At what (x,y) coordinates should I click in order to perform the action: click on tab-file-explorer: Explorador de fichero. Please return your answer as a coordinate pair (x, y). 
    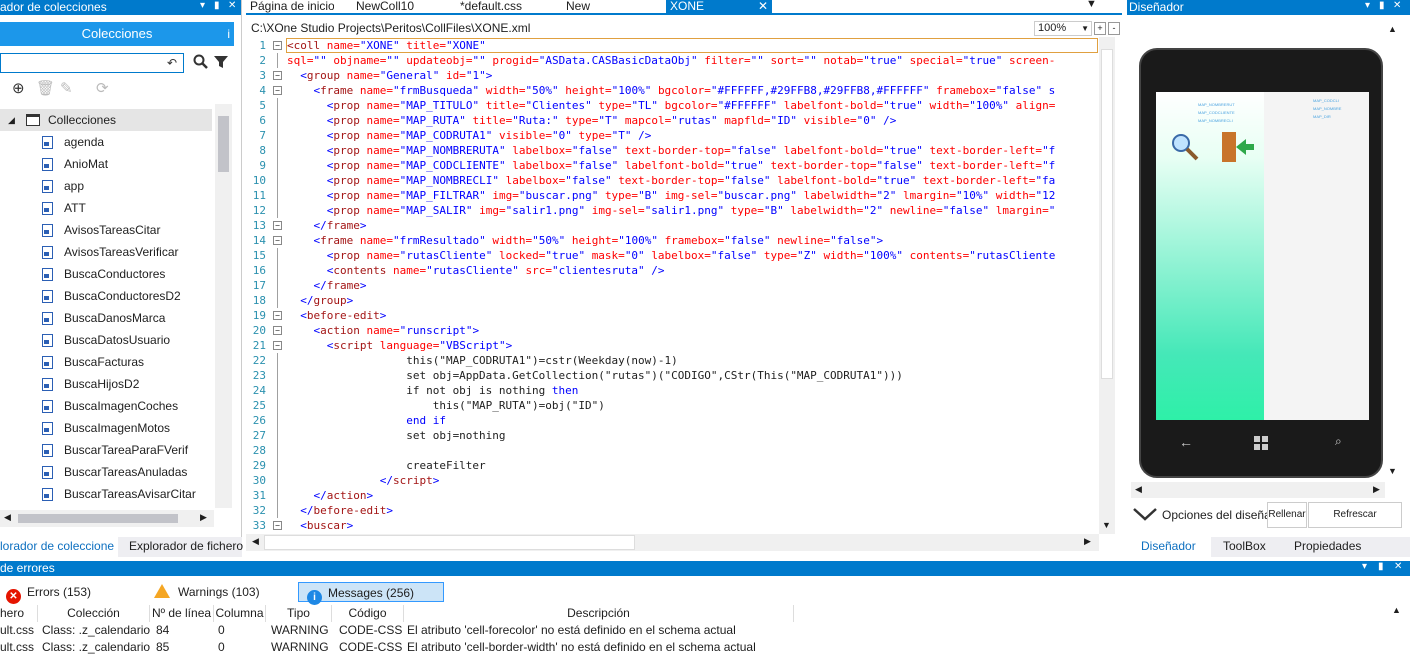
    Looking at the image, I should click on (186, 547).